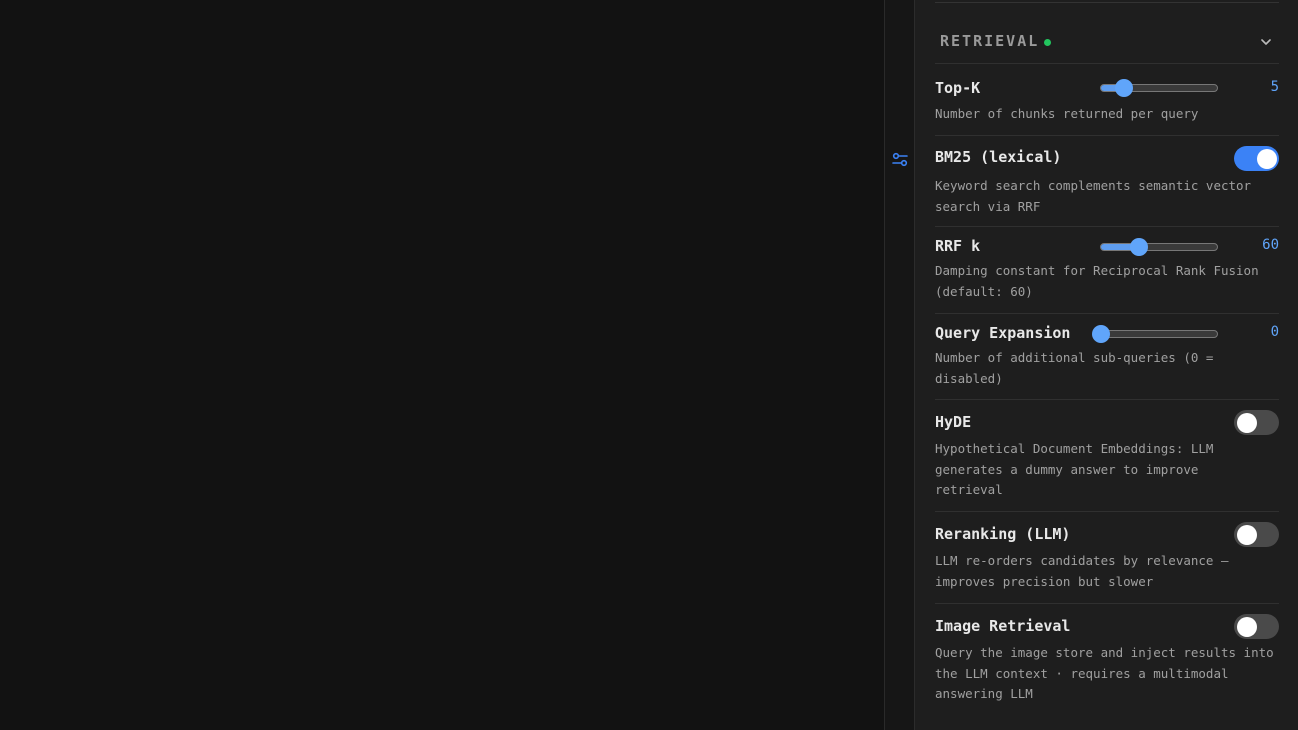 This screenshot has height=730, width=1298. What do you see at coordinates (998, 157) in the screenshot?
I see `setting-label: BM25 (lexical)` at bounding box center [998, 157].